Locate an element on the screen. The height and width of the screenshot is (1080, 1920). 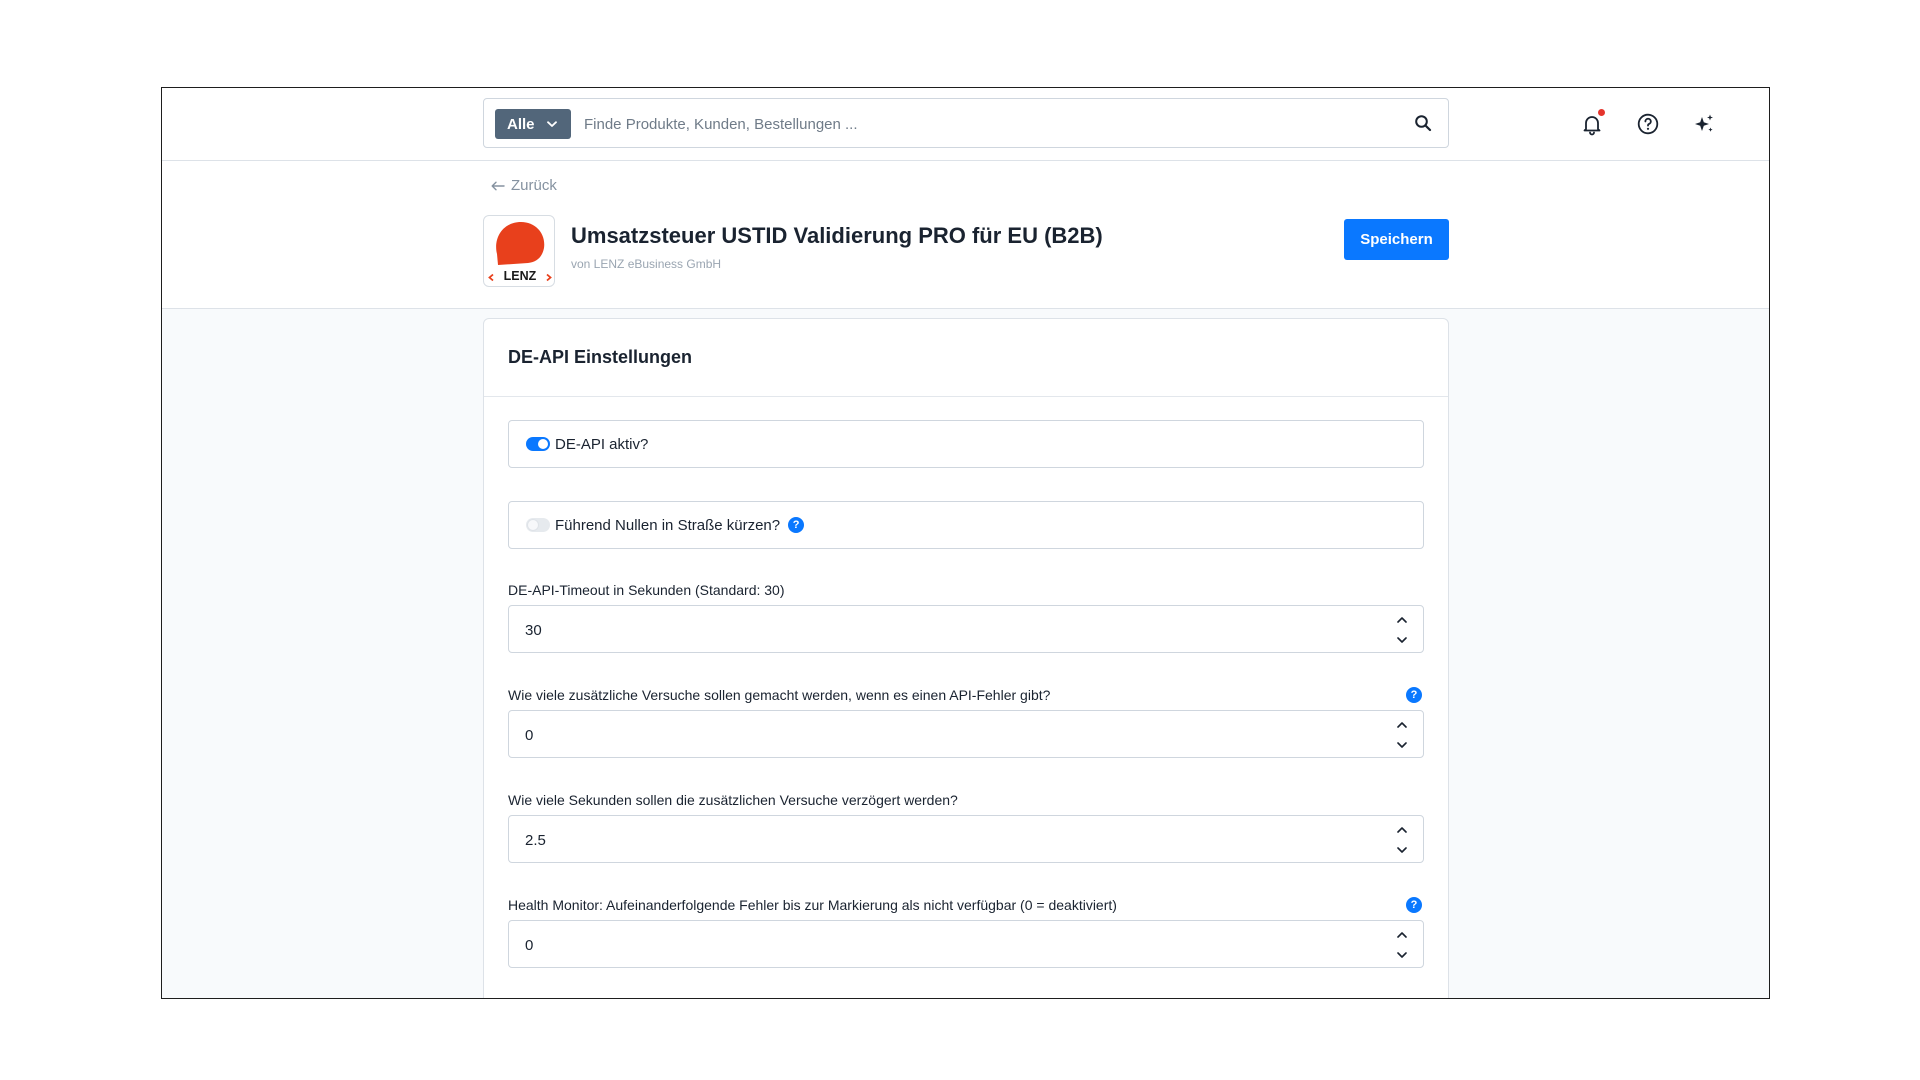
retry-count-field is located at coordinates (966, 734).